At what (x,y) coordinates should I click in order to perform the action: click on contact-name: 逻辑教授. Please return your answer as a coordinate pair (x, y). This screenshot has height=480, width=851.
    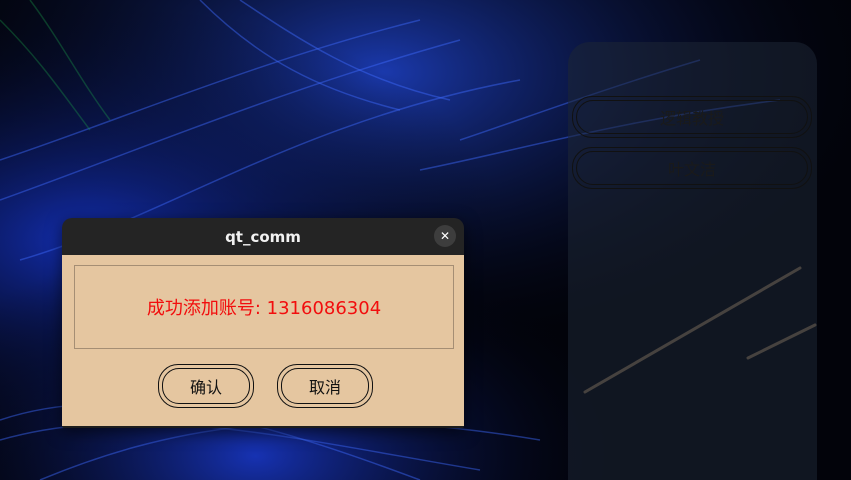
    Looking at the image, I should click on (691, 118).